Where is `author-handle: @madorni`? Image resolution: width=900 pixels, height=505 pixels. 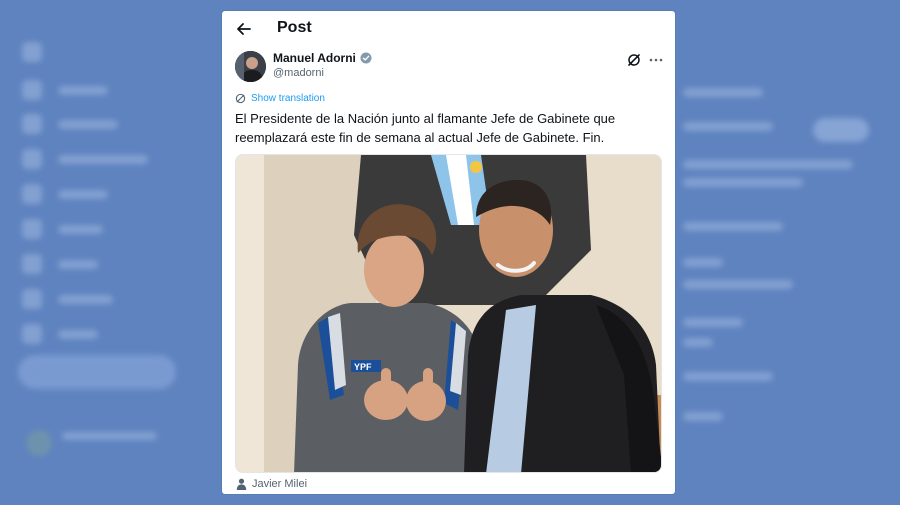
author-handle: @madorni is located at coordinates (298, 73).